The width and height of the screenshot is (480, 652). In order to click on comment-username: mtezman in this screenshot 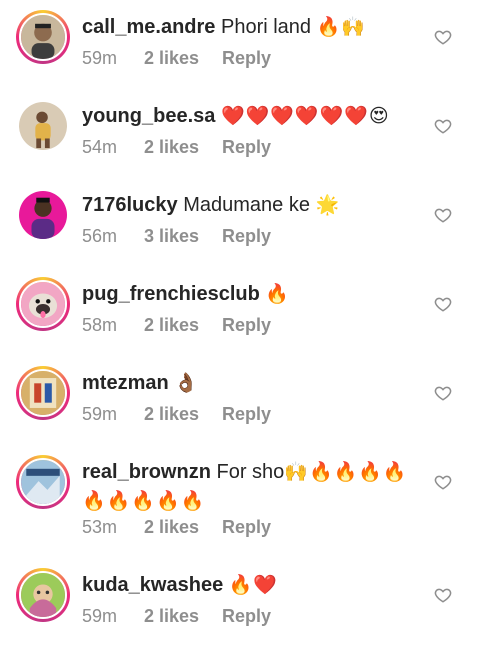, I will do `click(125, 383)`.